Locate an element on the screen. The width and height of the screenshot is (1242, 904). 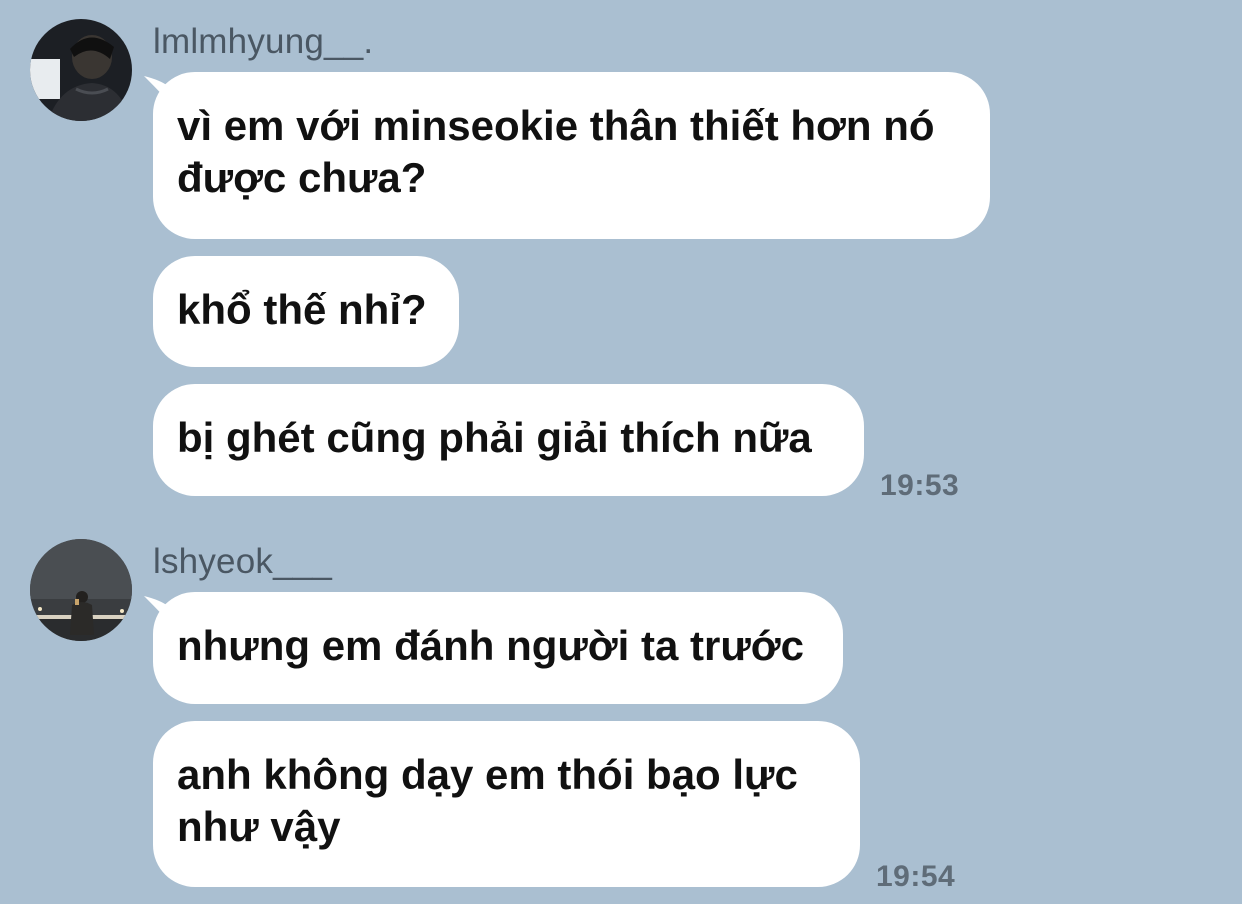
message-bubble: khổ thế nhỉ? is located at coordinates (306, 311).